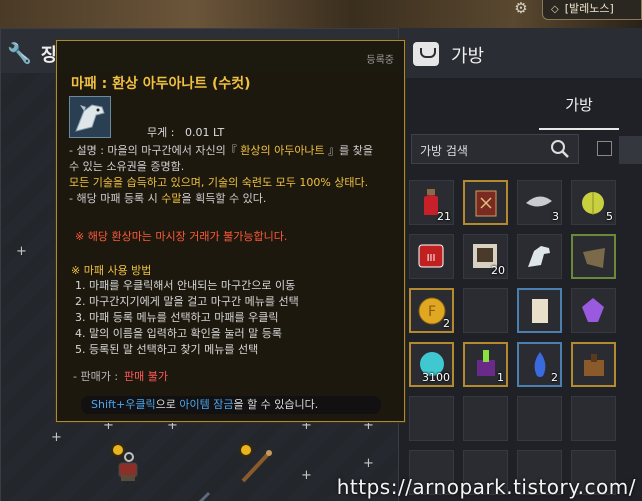 This screenshot has height=501, width=642. I want to click on weight-value: 0.01 LT, so click(204, 132).